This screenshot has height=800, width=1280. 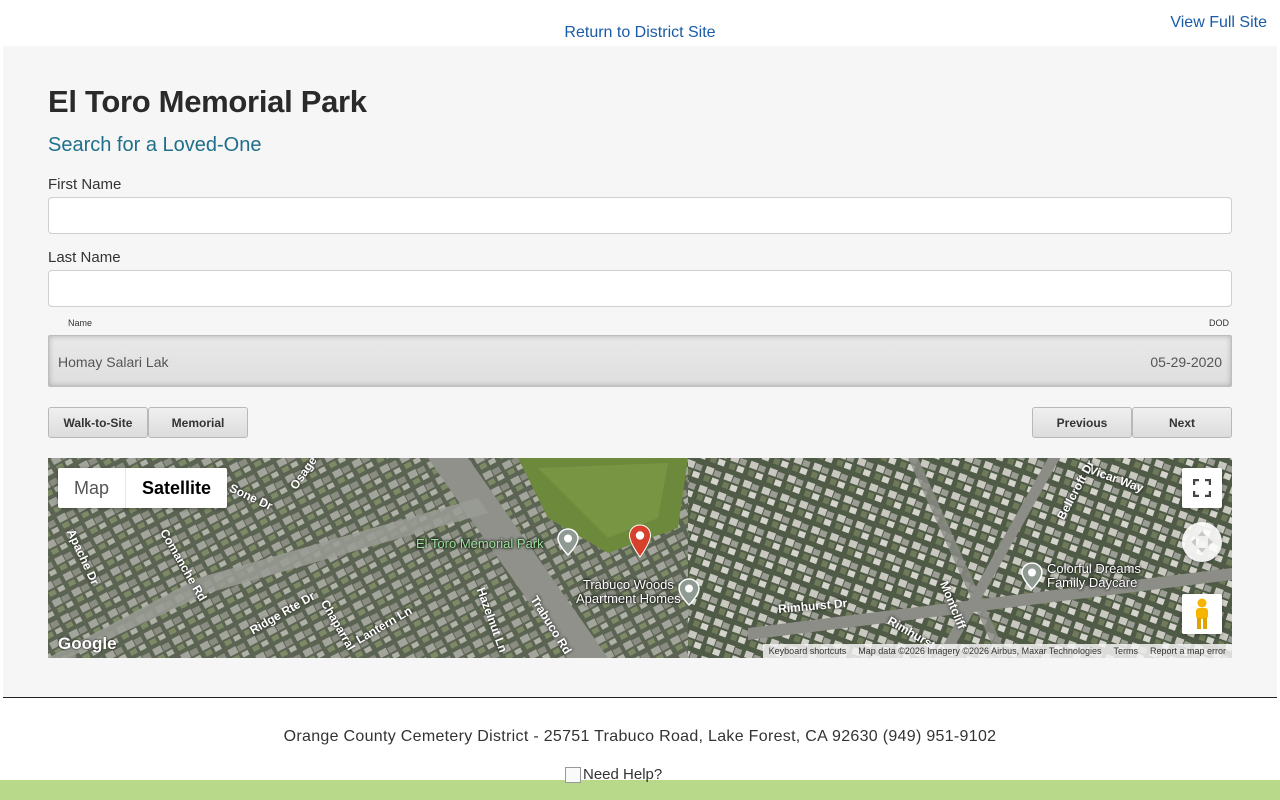 I want to click on return-to-district-link: Return to District Site, so click(x=640, y=33).